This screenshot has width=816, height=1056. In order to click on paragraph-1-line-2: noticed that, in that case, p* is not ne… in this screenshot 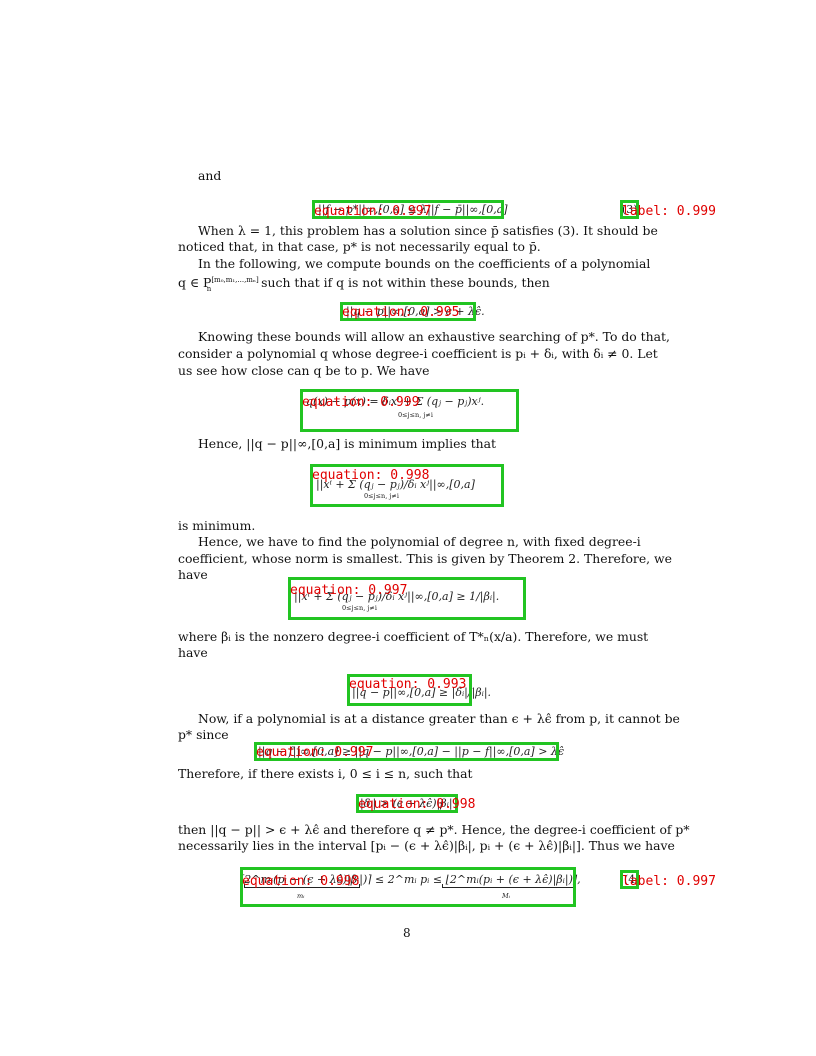, I will do `click(359, 246)`.